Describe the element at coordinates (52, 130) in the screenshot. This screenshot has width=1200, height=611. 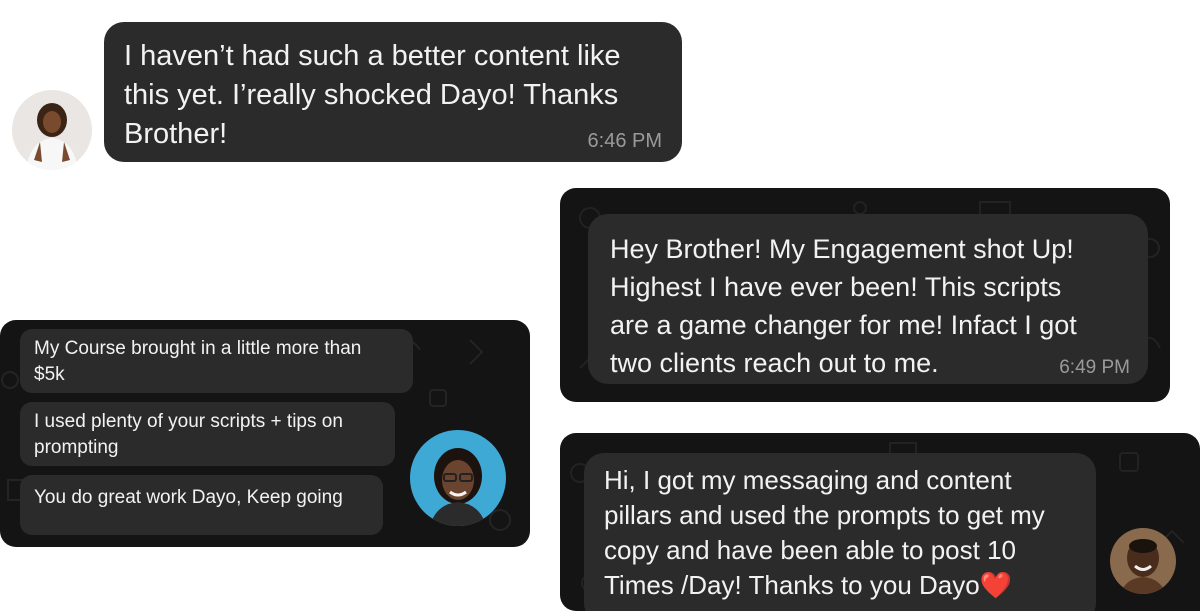
I see `avatar-woman-white-outfit` at that location.